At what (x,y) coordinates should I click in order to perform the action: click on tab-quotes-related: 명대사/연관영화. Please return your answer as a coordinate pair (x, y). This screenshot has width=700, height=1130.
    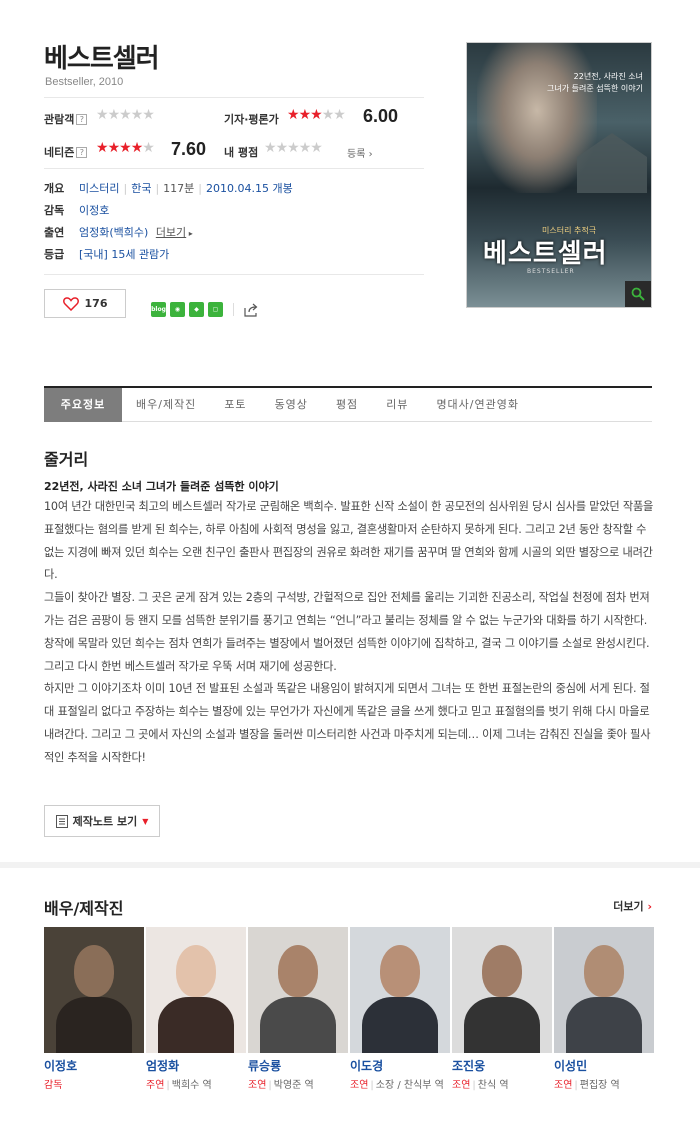
    Looking at the image, I should click on (477, 405).